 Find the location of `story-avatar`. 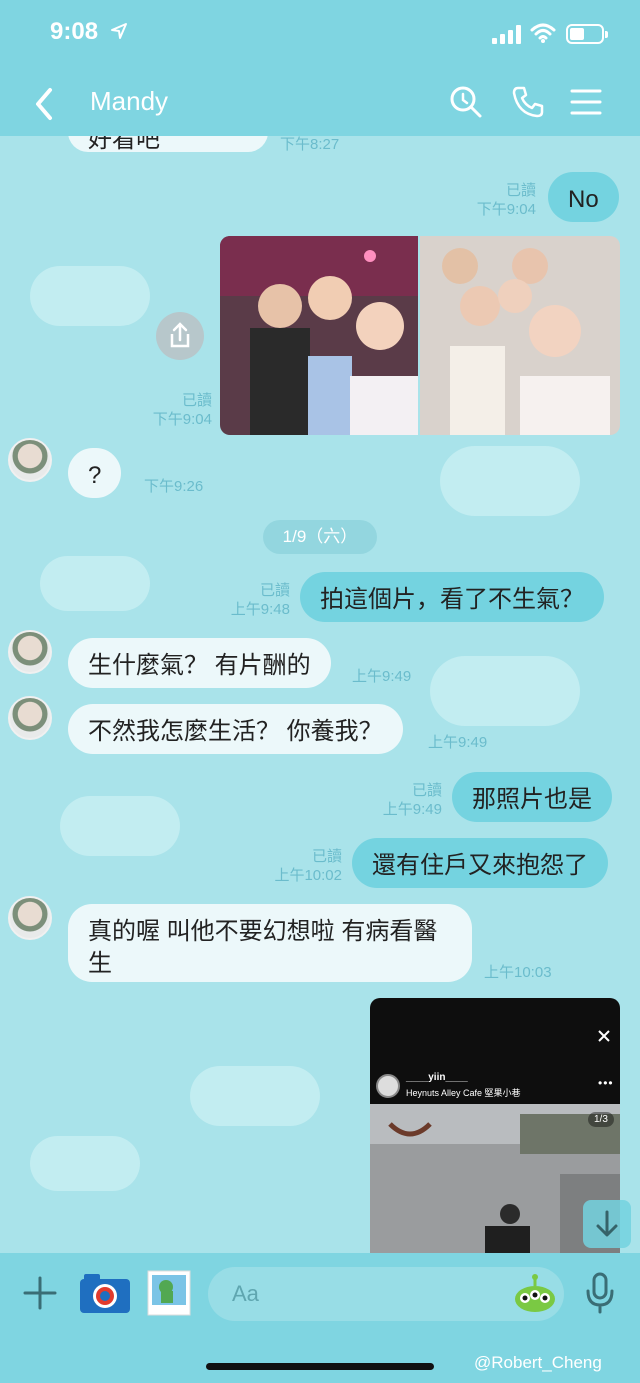

story-avatar is located at coordinates (388, 1086).